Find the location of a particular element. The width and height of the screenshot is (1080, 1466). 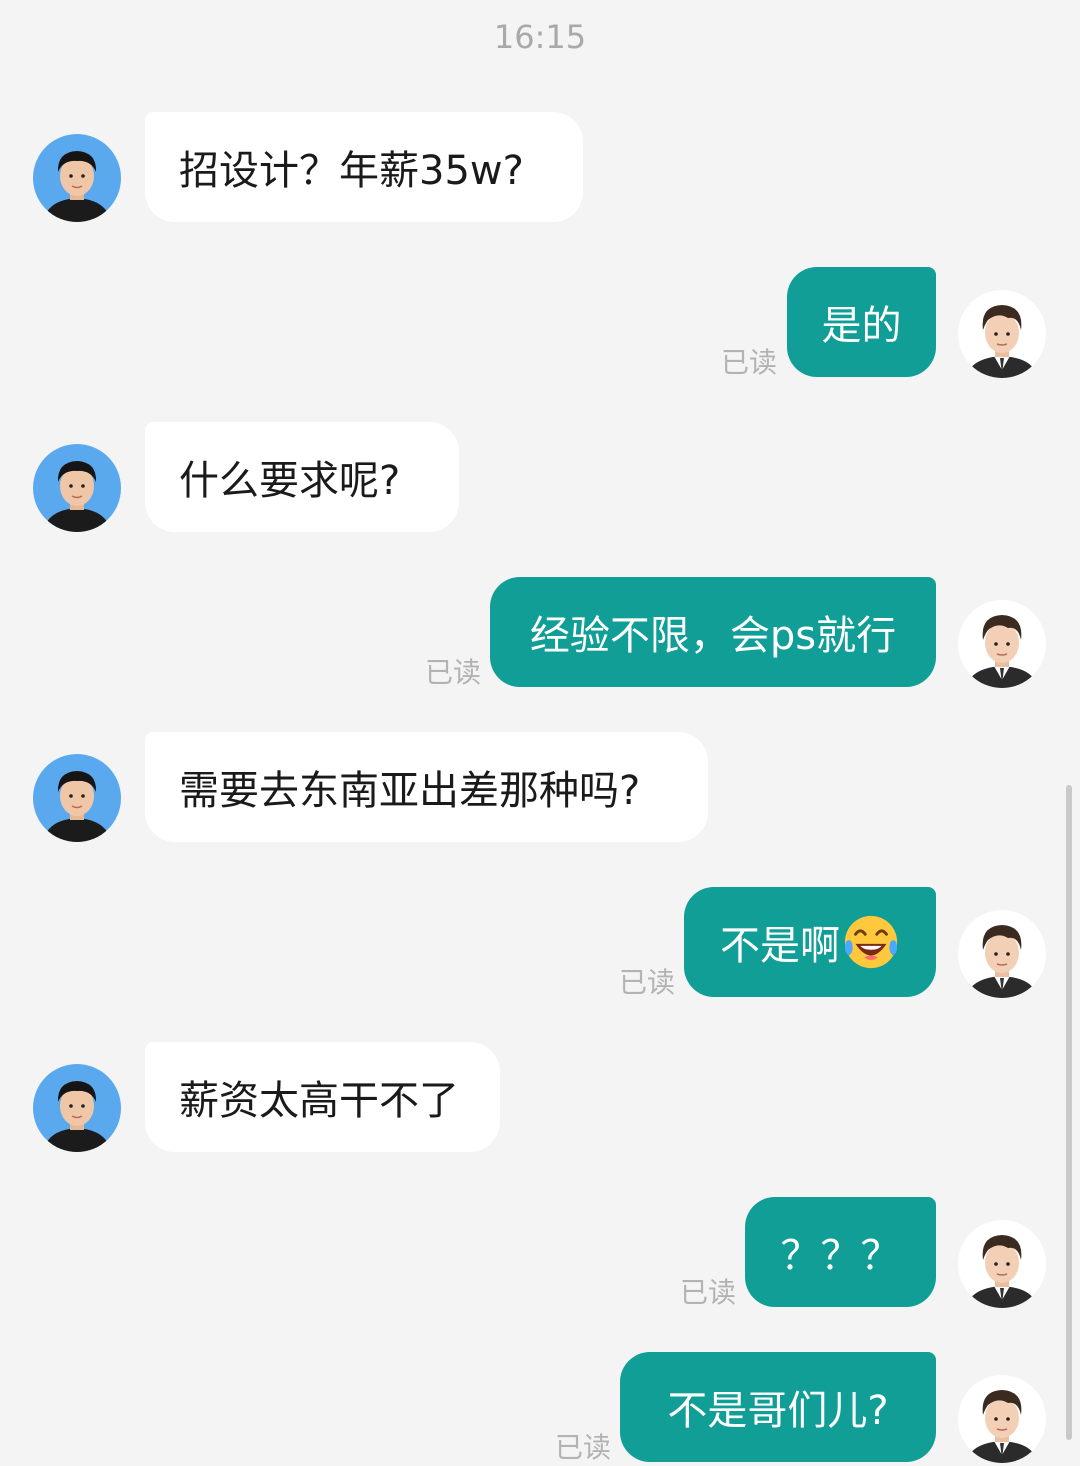

message-text: 是的 is located at coordinates (861, 326).